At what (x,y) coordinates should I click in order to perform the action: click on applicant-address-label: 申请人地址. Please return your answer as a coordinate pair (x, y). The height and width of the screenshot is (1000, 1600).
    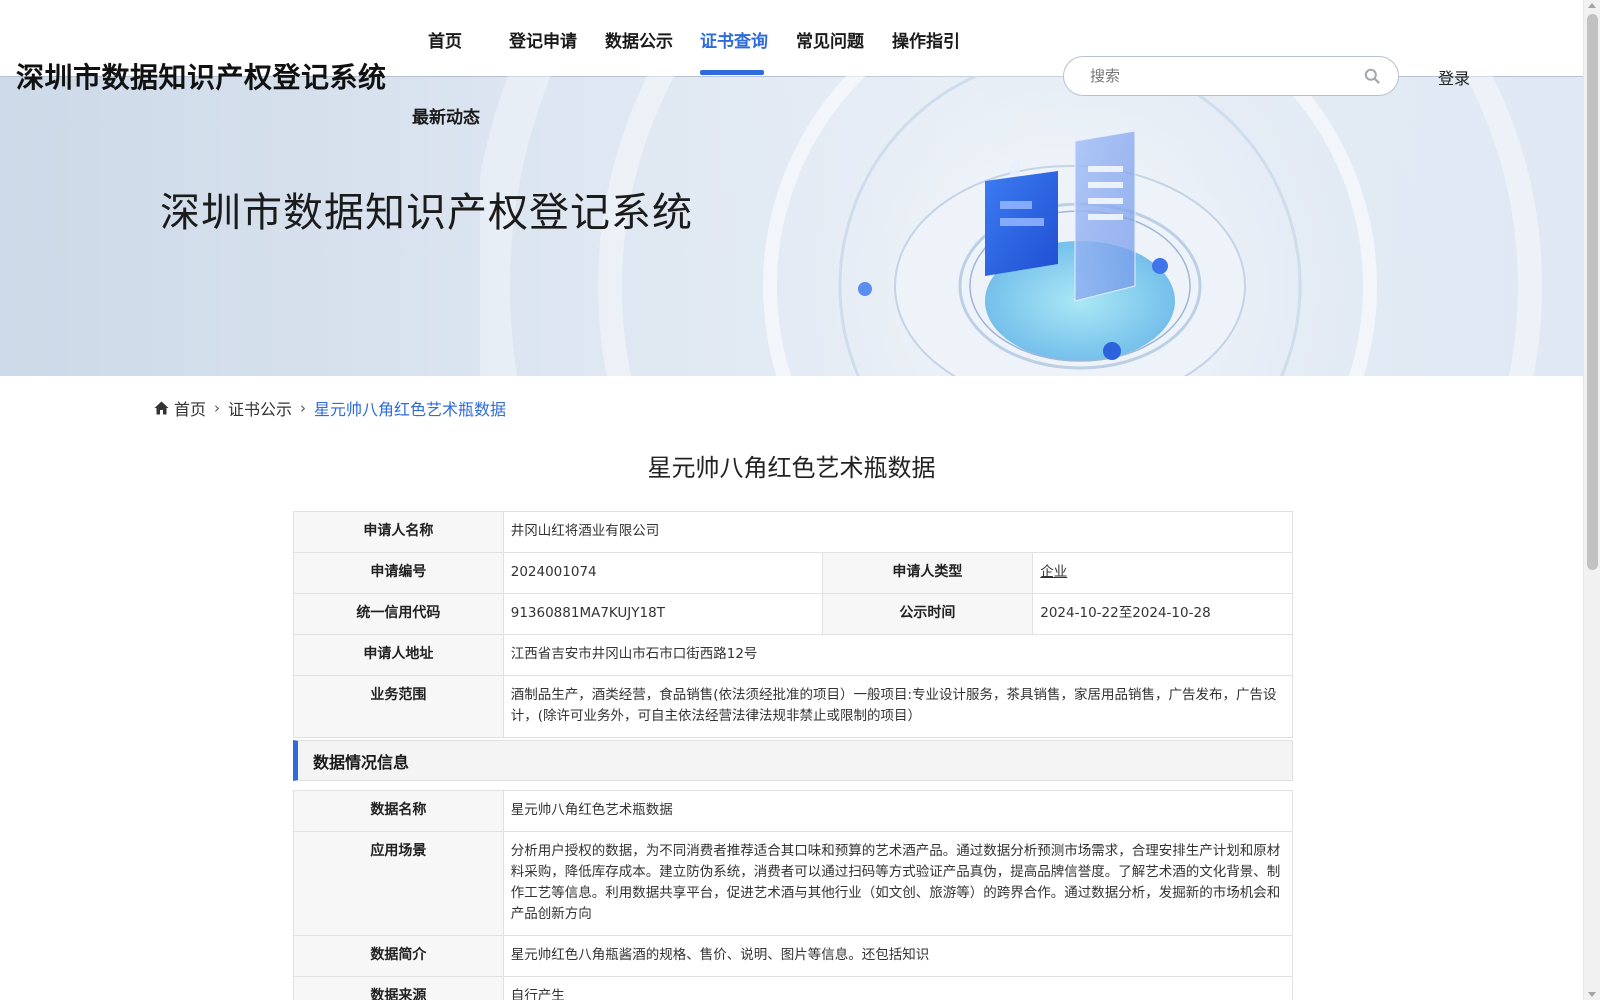
    Looking at the image, I should click on (398, 655).